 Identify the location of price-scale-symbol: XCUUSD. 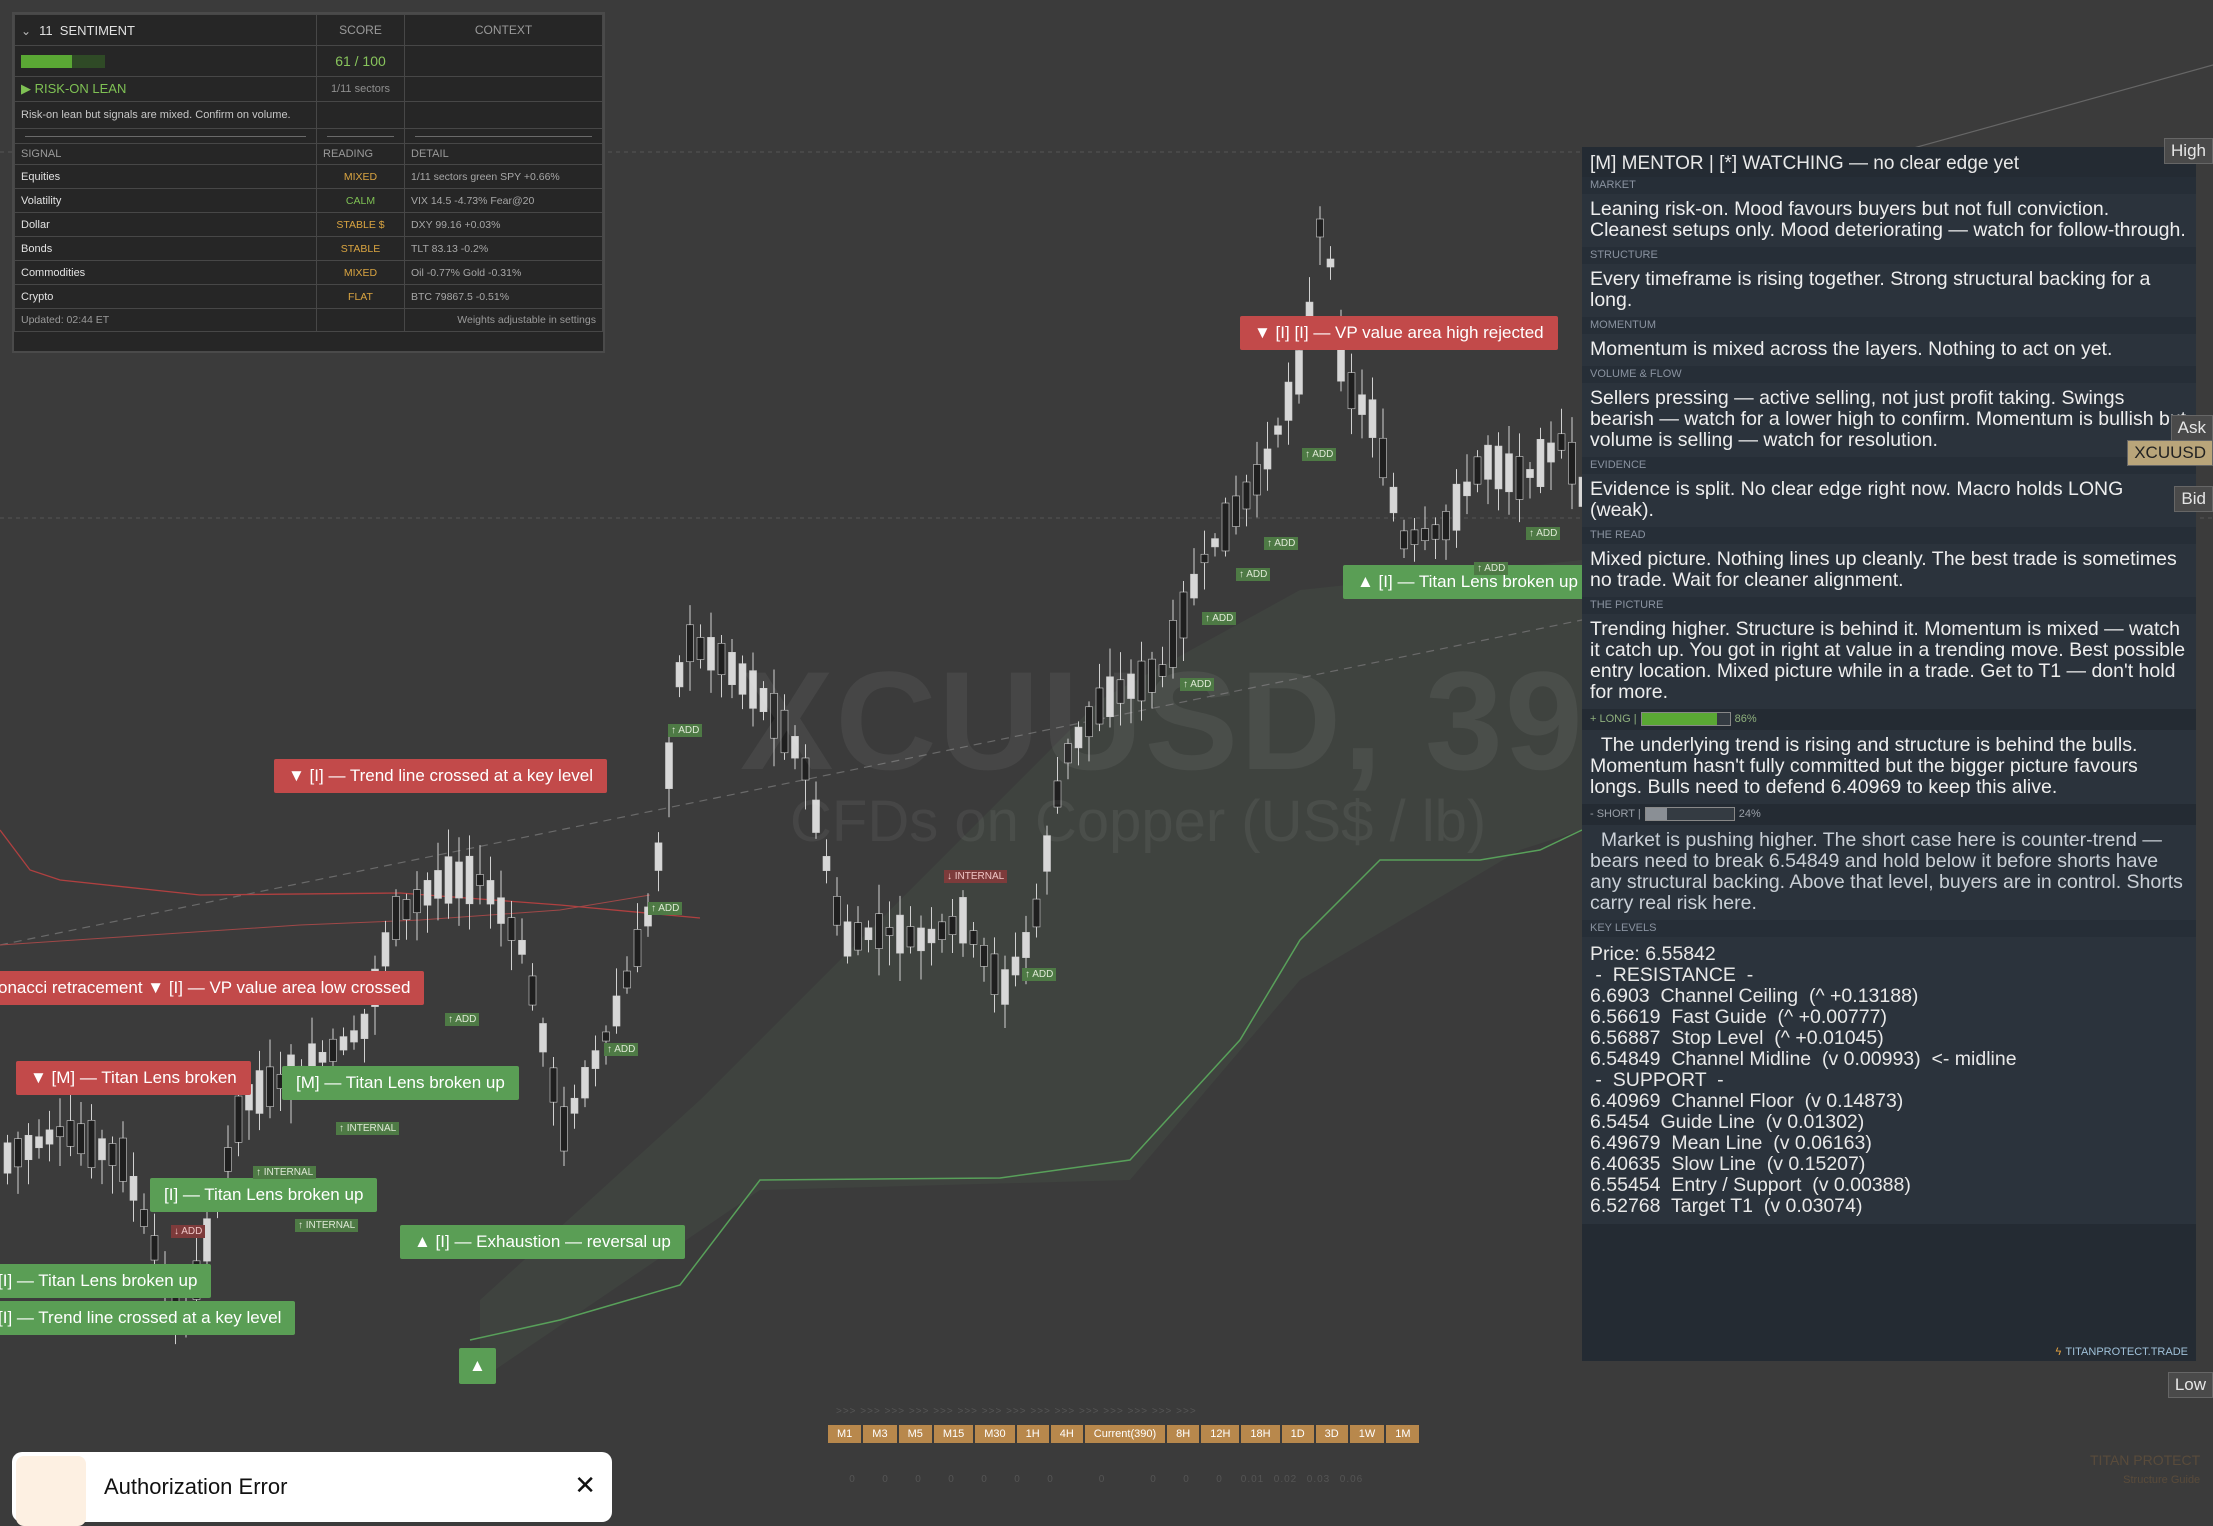
(2170, 453).